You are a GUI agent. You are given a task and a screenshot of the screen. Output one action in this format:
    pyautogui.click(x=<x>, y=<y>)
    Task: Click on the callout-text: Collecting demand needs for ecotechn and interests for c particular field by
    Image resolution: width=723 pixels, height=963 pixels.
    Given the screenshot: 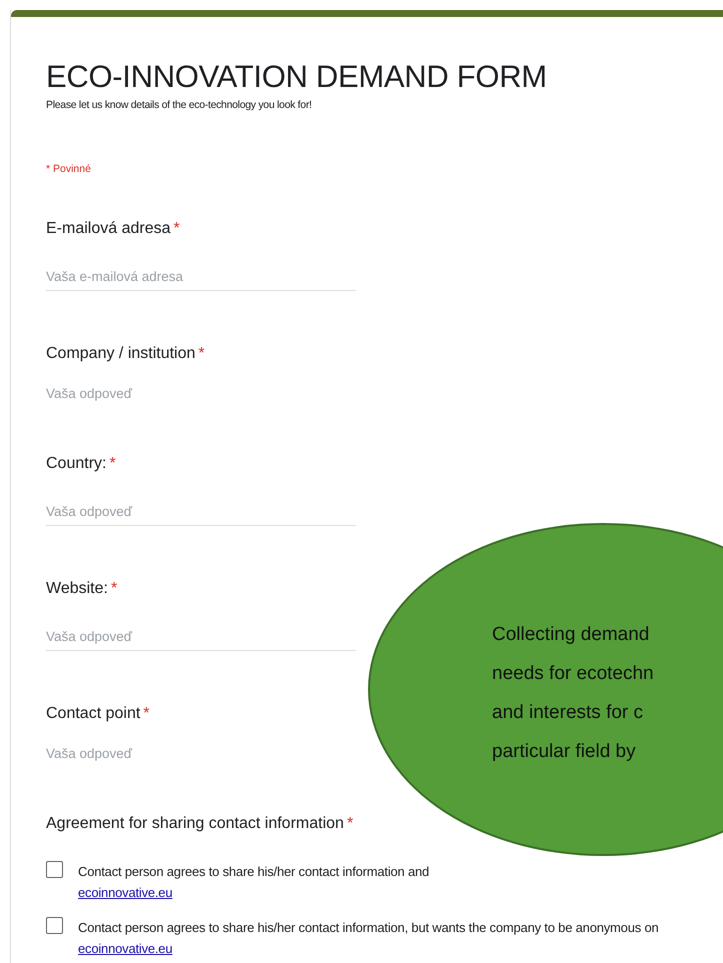 What is the action you would take?
    pyautogui.click(x=573, y=693)
    